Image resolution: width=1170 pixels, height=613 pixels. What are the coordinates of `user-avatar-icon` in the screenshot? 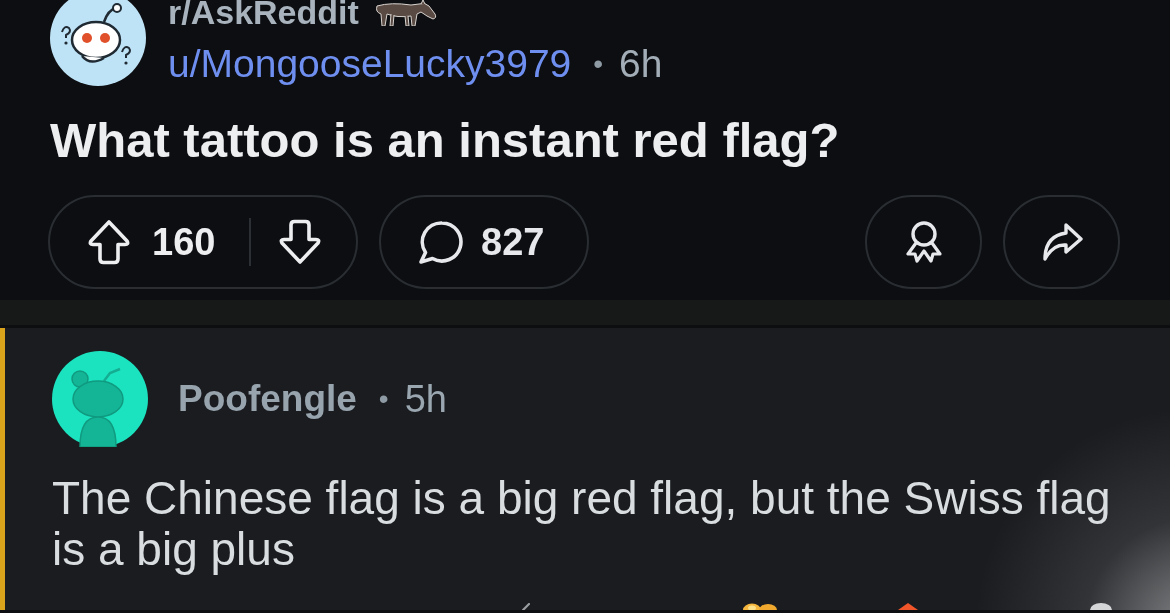 It's located at (100, 399).